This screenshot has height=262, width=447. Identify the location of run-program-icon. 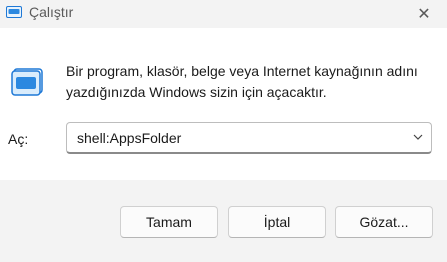
(27, 82).